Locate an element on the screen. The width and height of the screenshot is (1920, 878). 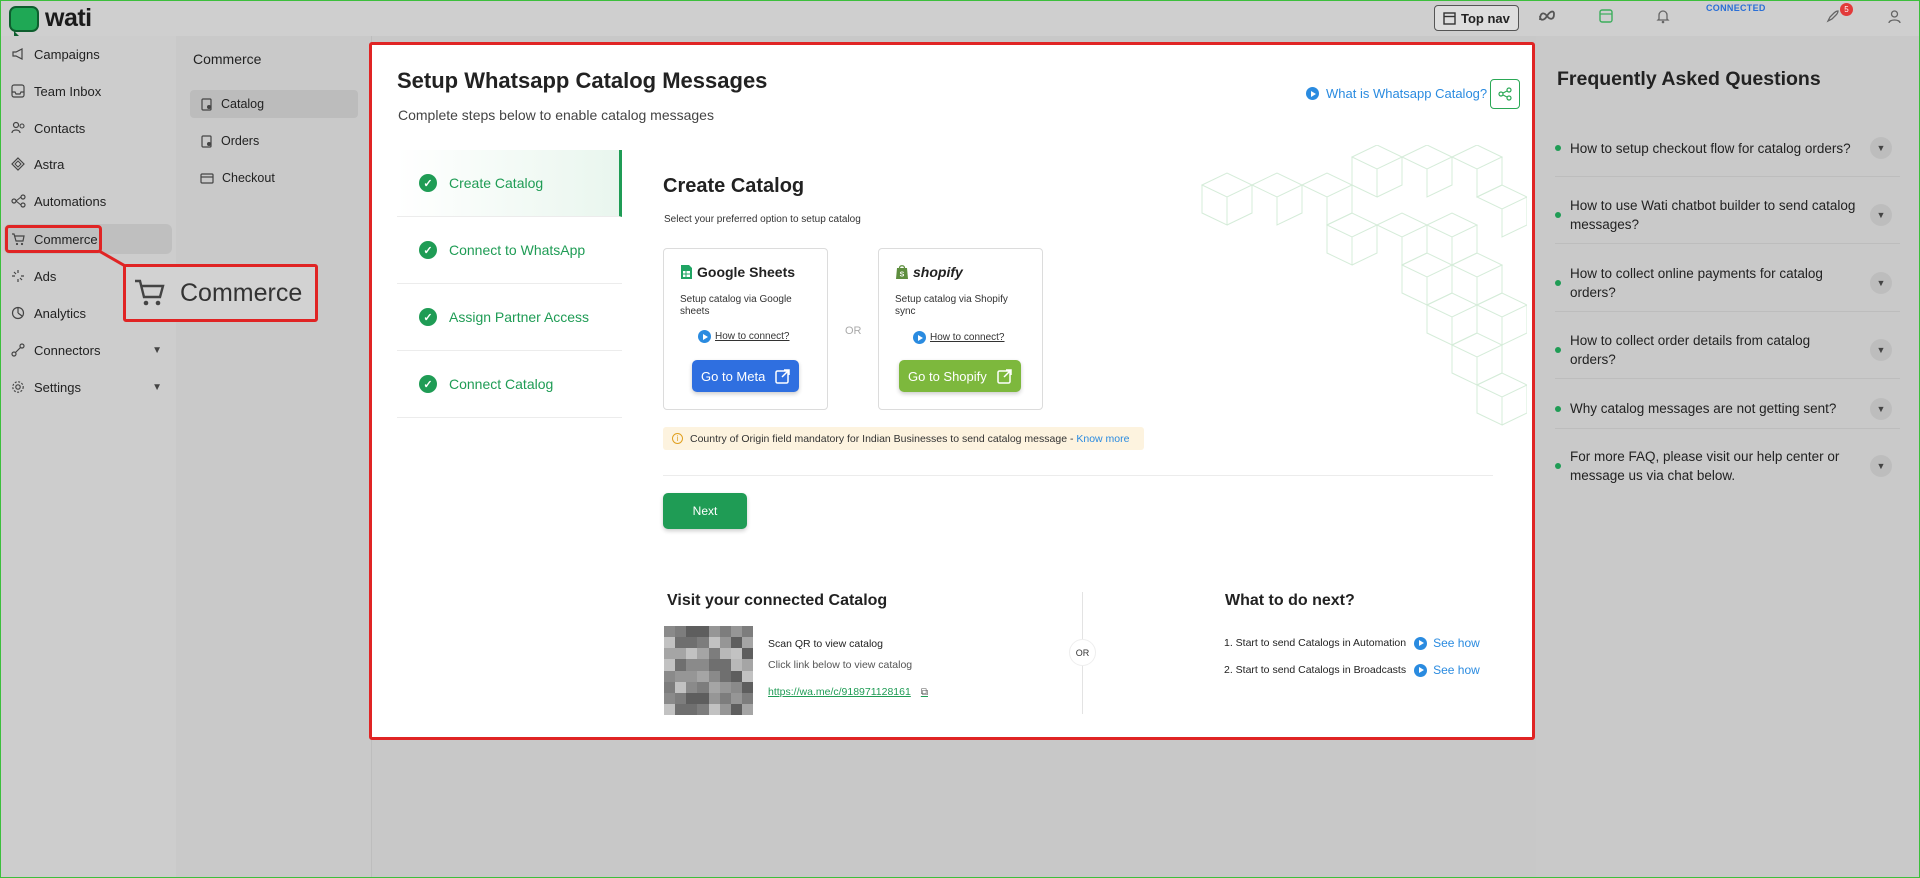
copy-icon: ⧉ is located at coordinates (924, 692).